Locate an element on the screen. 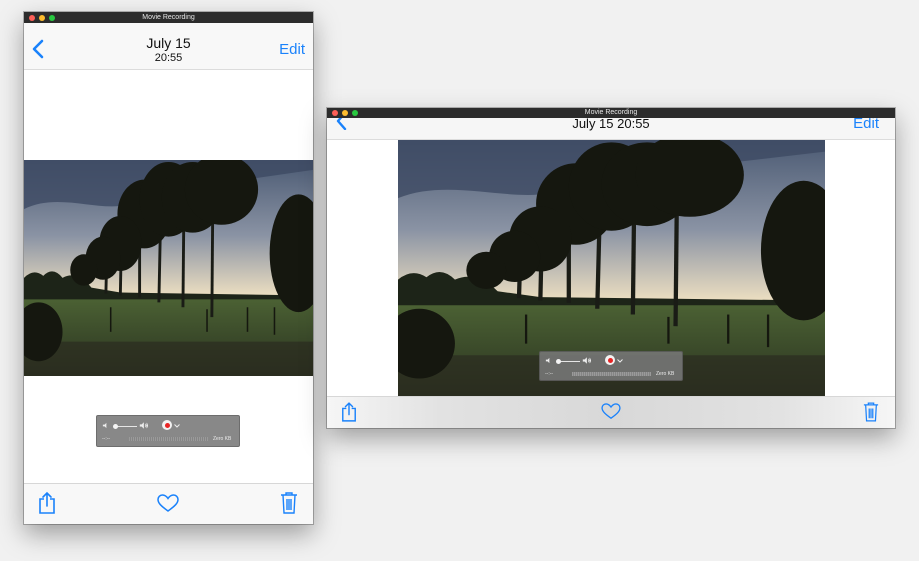 This screenshot has width=919, height=561. photo is located at coordinates (168, 268).